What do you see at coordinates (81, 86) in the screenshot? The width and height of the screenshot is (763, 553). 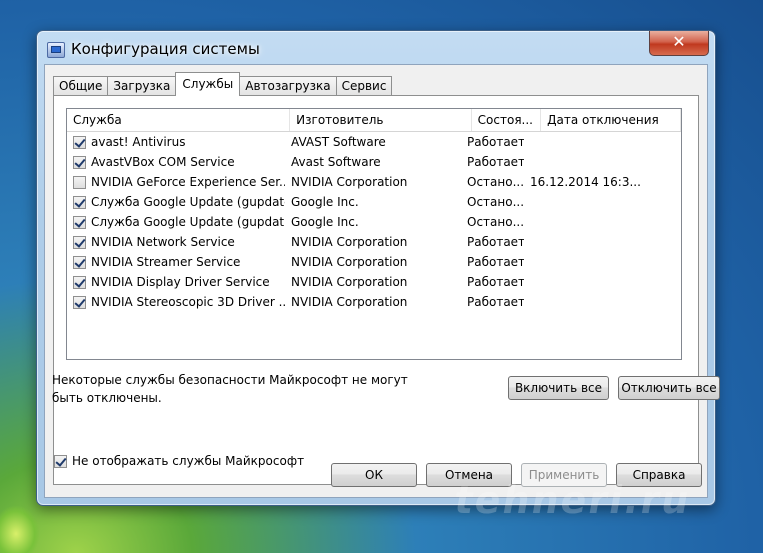 I see `tab-general: Общие` at bounding box center [81, 86].